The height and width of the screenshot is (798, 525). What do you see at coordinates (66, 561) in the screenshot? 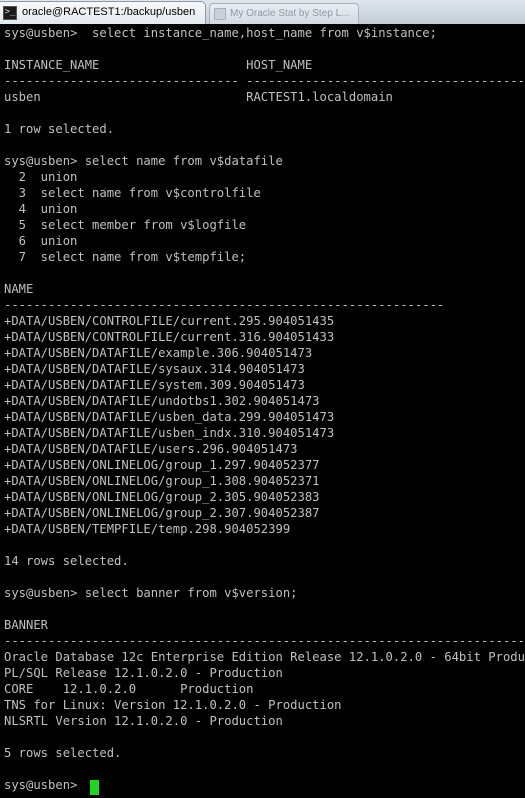
I see `terminal-line: 14 rows selected.` at bounding box center [66, 561].